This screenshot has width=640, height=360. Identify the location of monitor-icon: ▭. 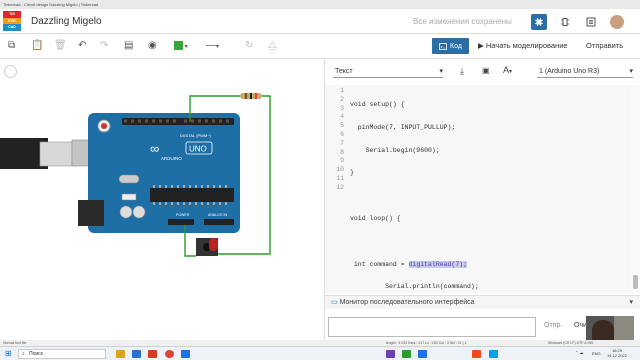
(335, 302).